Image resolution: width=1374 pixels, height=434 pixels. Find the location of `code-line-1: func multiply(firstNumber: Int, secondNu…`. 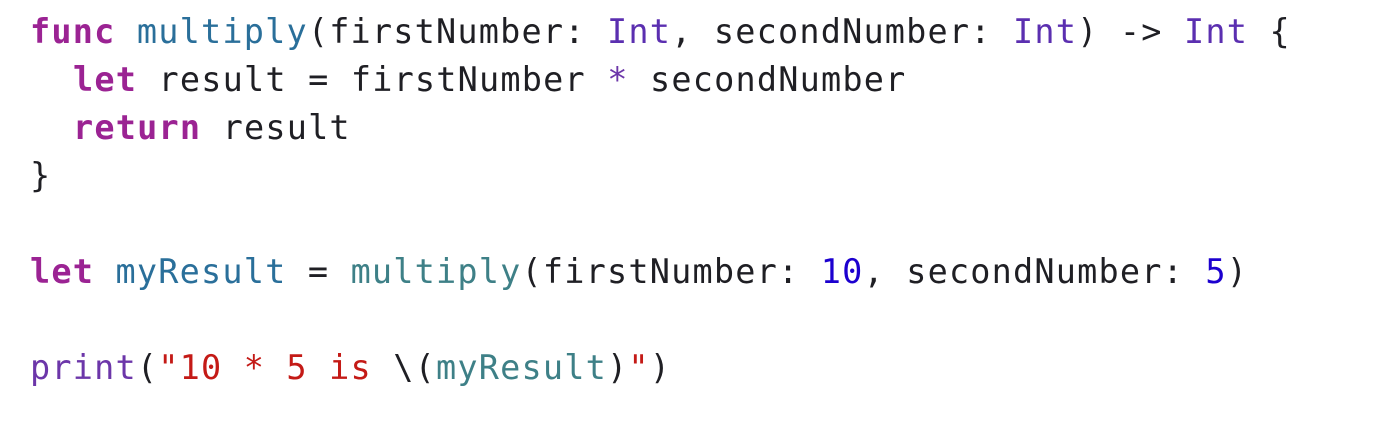

code-line-1: func multiply(firstNumber: Int, secondNu… is located at coordinates (695, 32).